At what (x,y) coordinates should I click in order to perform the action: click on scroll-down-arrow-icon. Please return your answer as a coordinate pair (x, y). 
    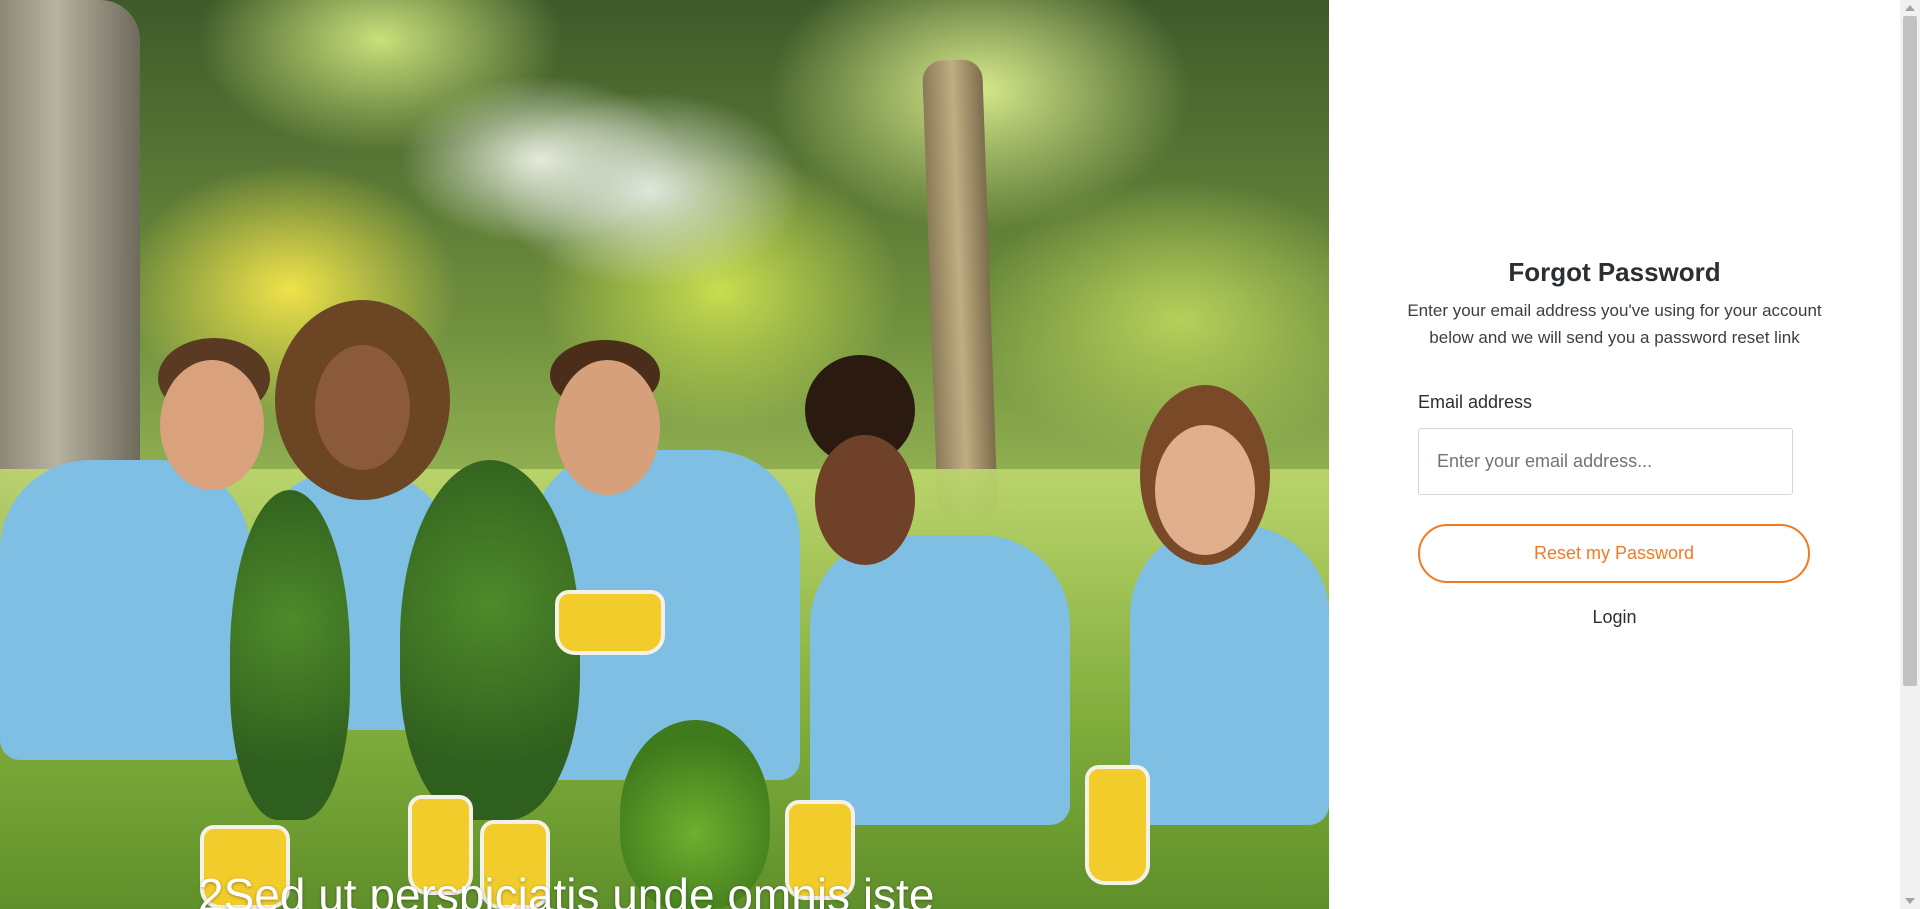
    Looking at the image, I should click on (1910, 901).